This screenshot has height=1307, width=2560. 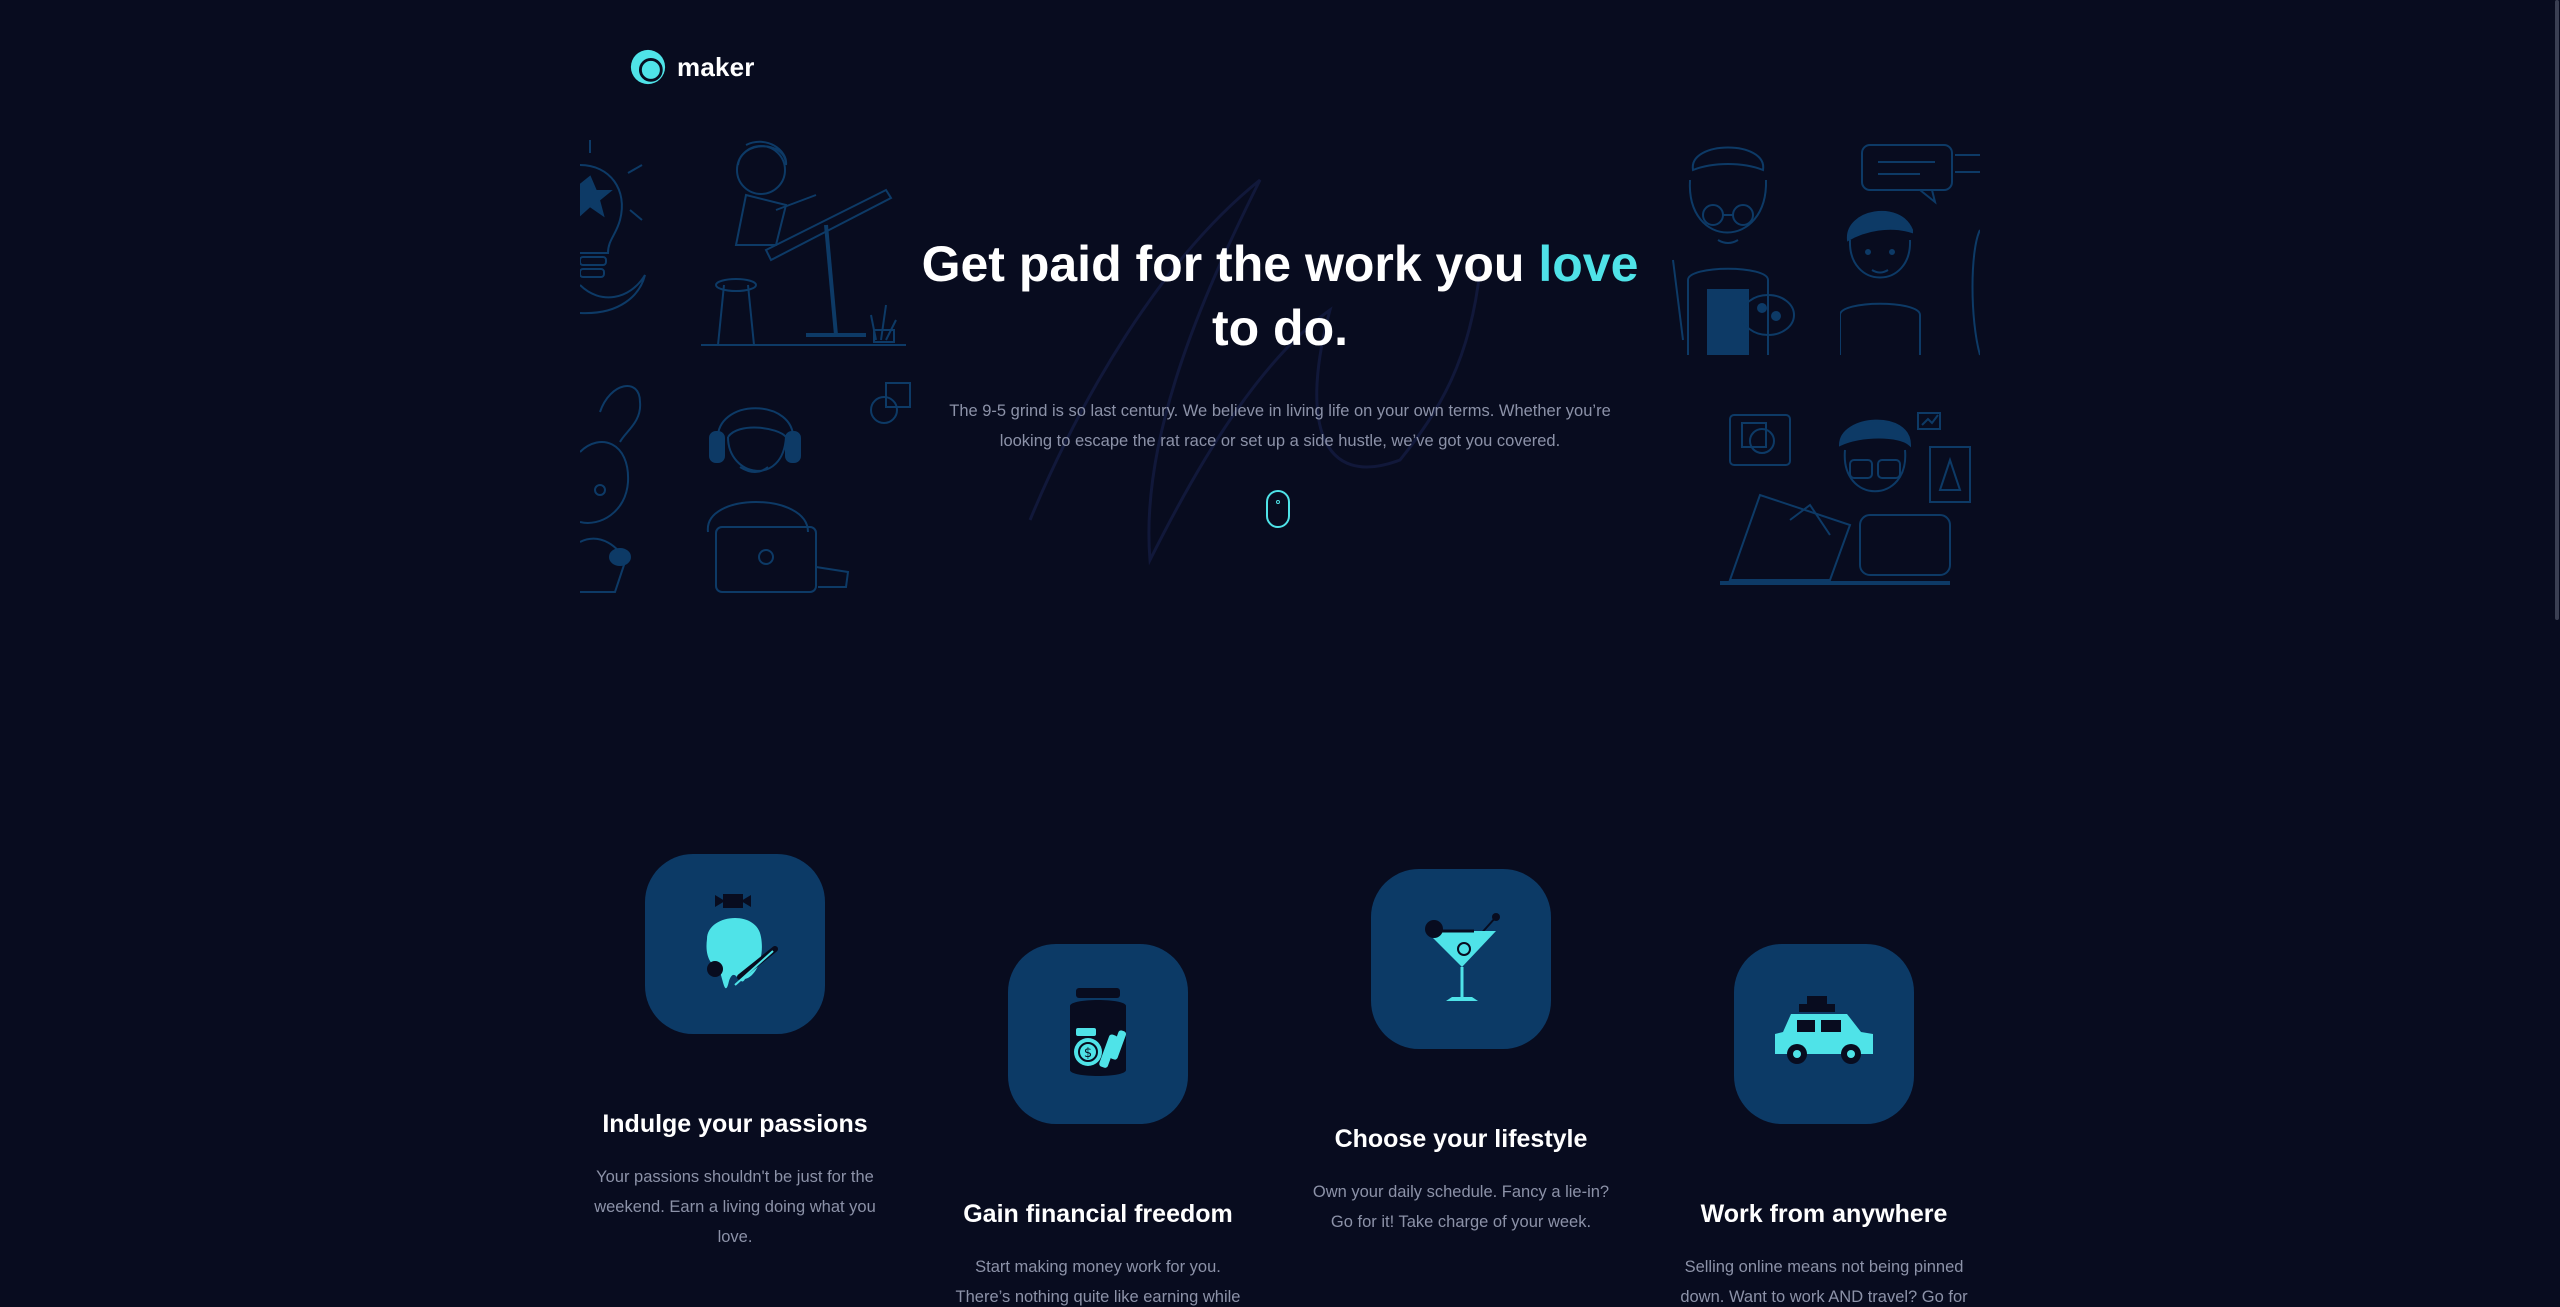 I want to click on mouse-wheel, so click(x=1278, y=502).